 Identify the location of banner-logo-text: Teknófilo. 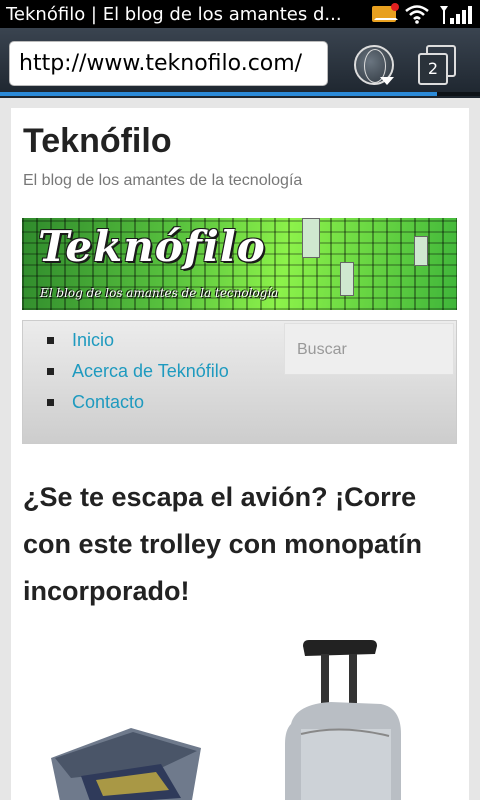
(152, 246).